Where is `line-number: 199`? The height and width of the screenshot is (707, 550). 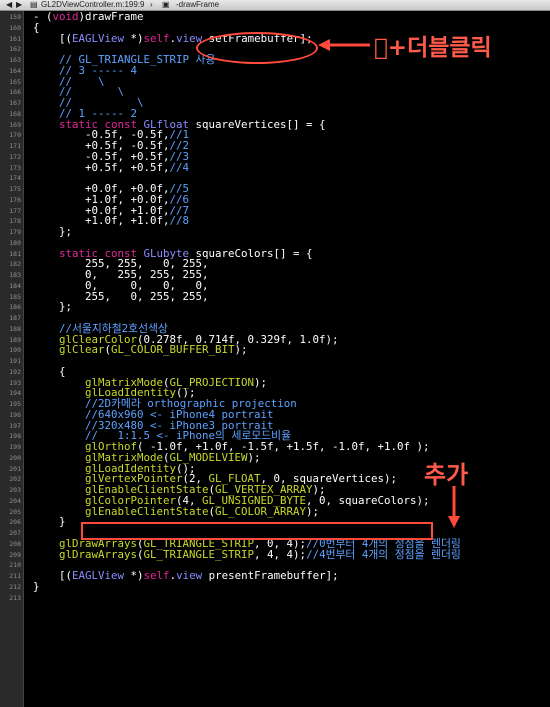 line-number: 199 is located at coordinates (15, 447).